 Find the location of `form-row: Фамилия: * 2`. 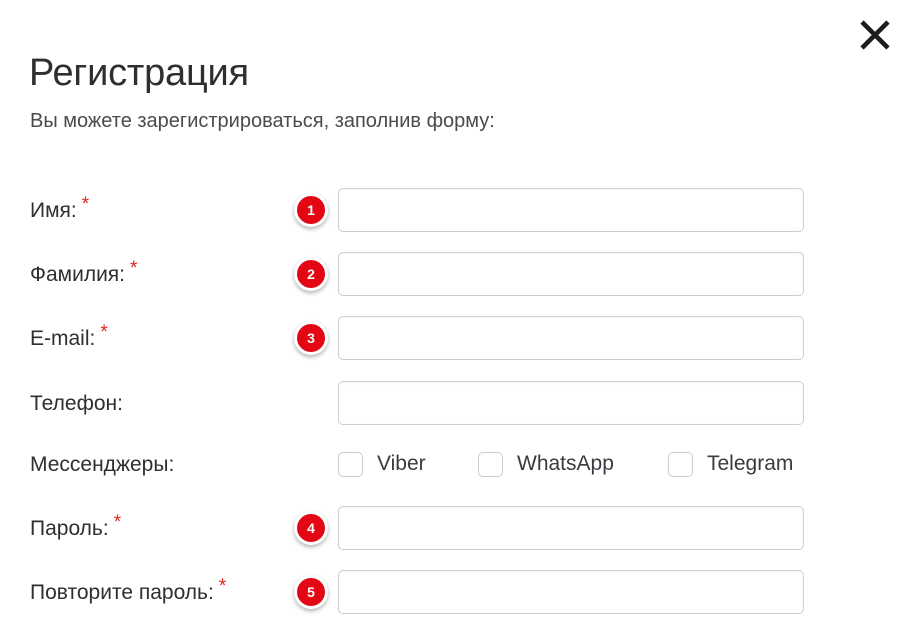

form-row: Фамилия: * 2 is located at coordinates (450, 274).